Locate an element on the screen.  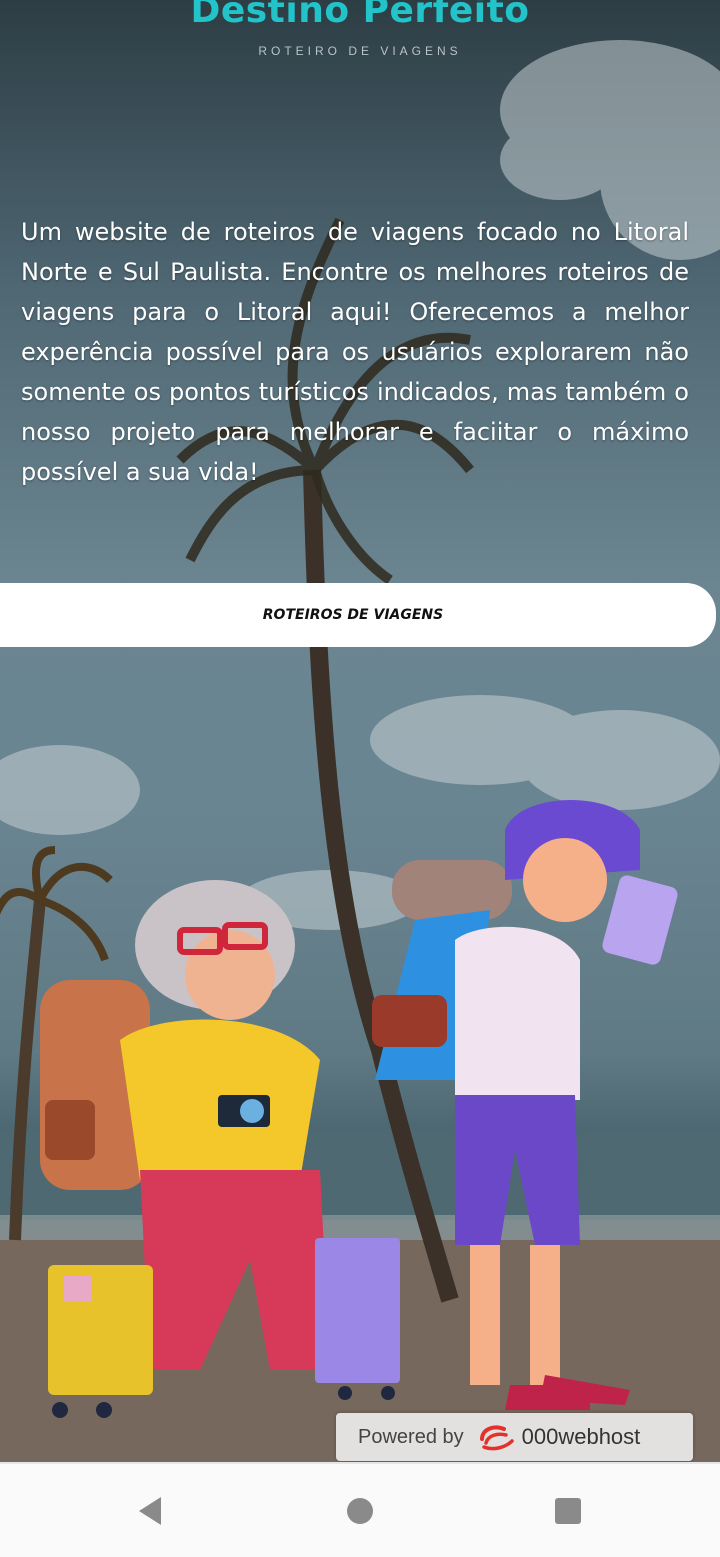
recents-icon is located at coordinates (568, 1510).